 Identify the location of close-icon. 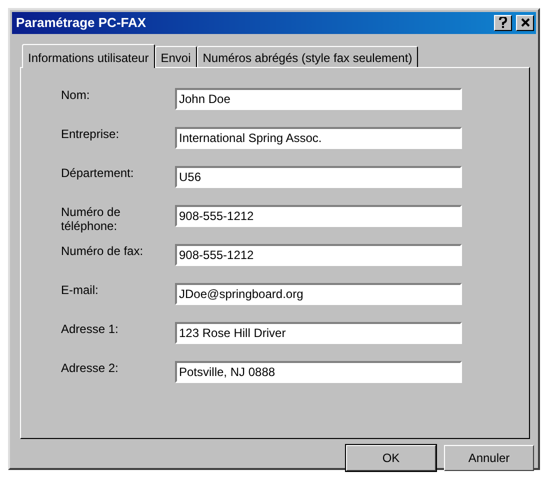
(525, 23).